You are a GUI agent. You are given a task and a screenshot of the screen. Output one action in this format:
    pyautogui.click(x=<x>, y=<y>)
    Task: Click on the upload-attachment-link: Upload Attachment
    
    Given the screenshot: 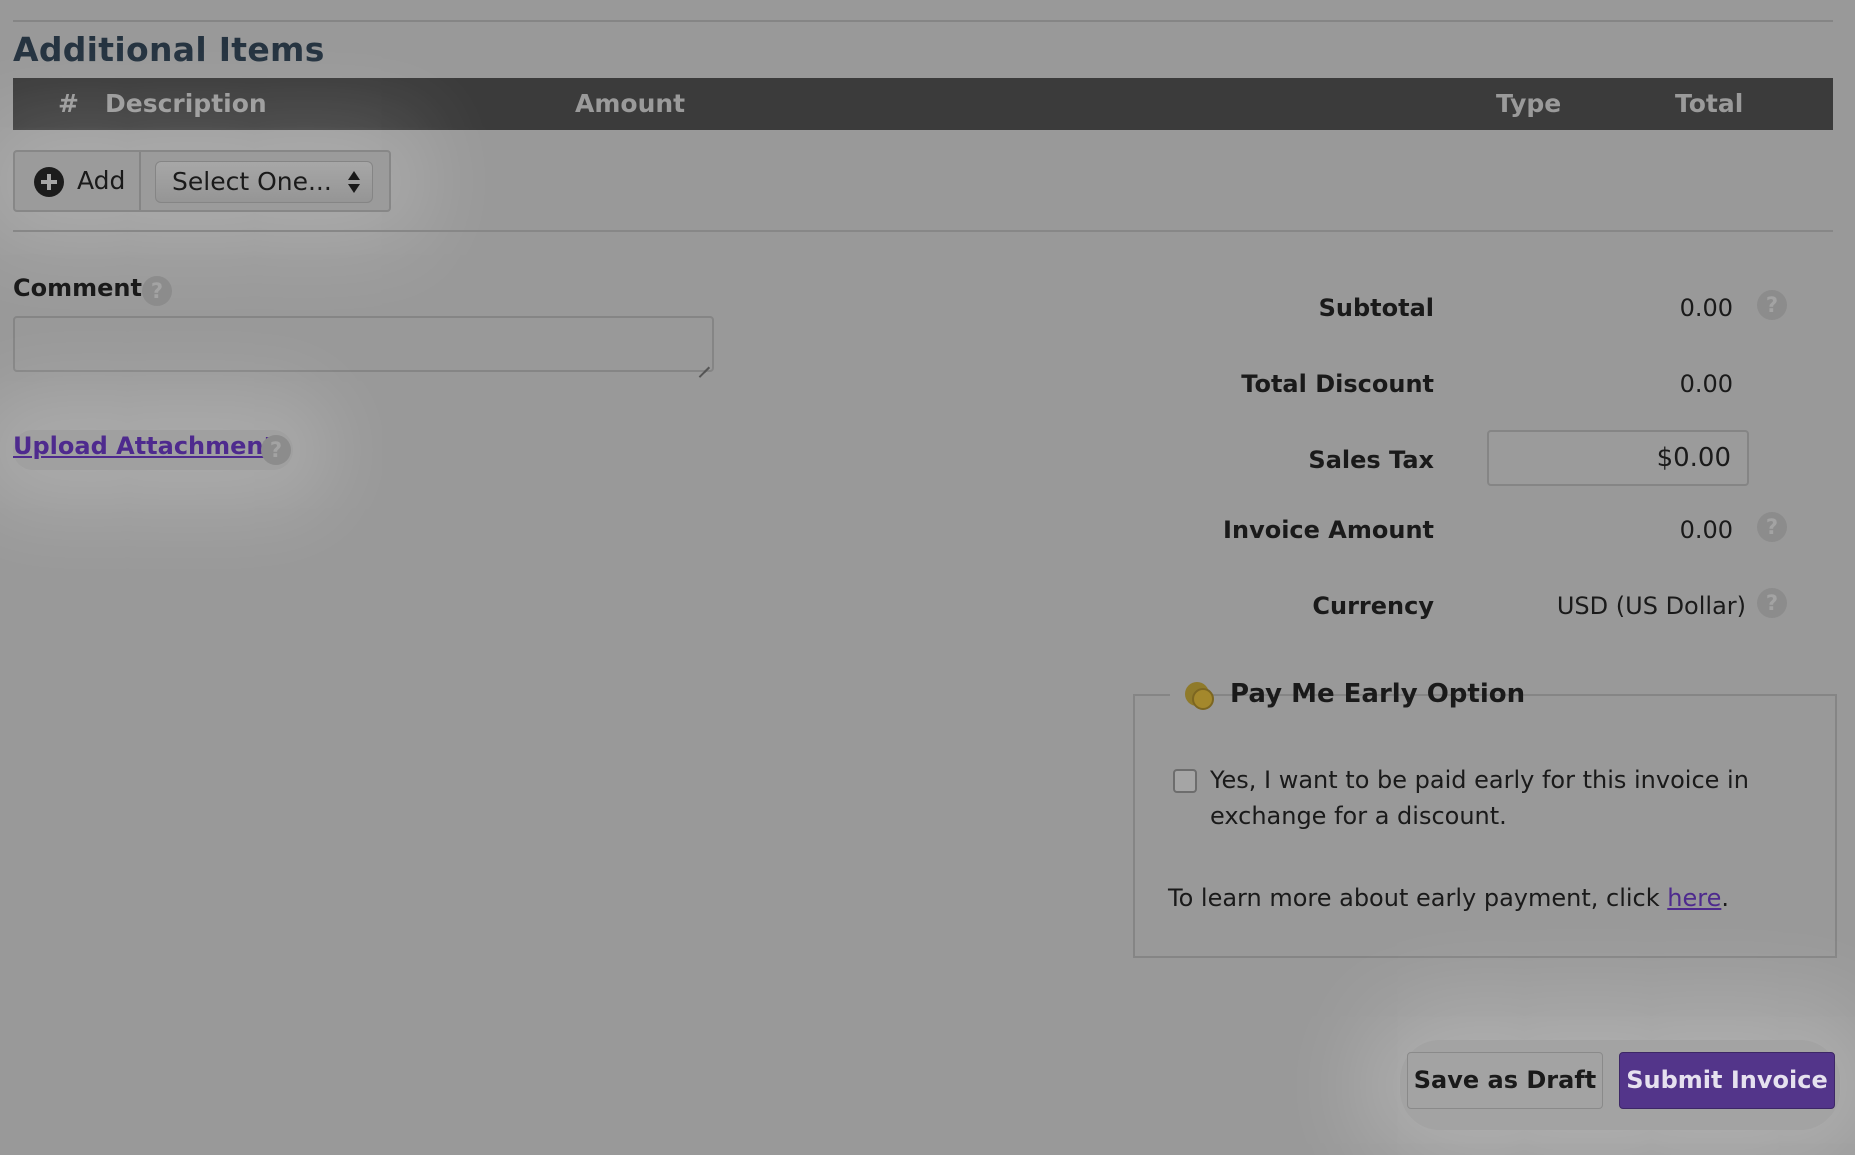 What is the action you would take?
    pyautogui.click(x=144, y=446)
    